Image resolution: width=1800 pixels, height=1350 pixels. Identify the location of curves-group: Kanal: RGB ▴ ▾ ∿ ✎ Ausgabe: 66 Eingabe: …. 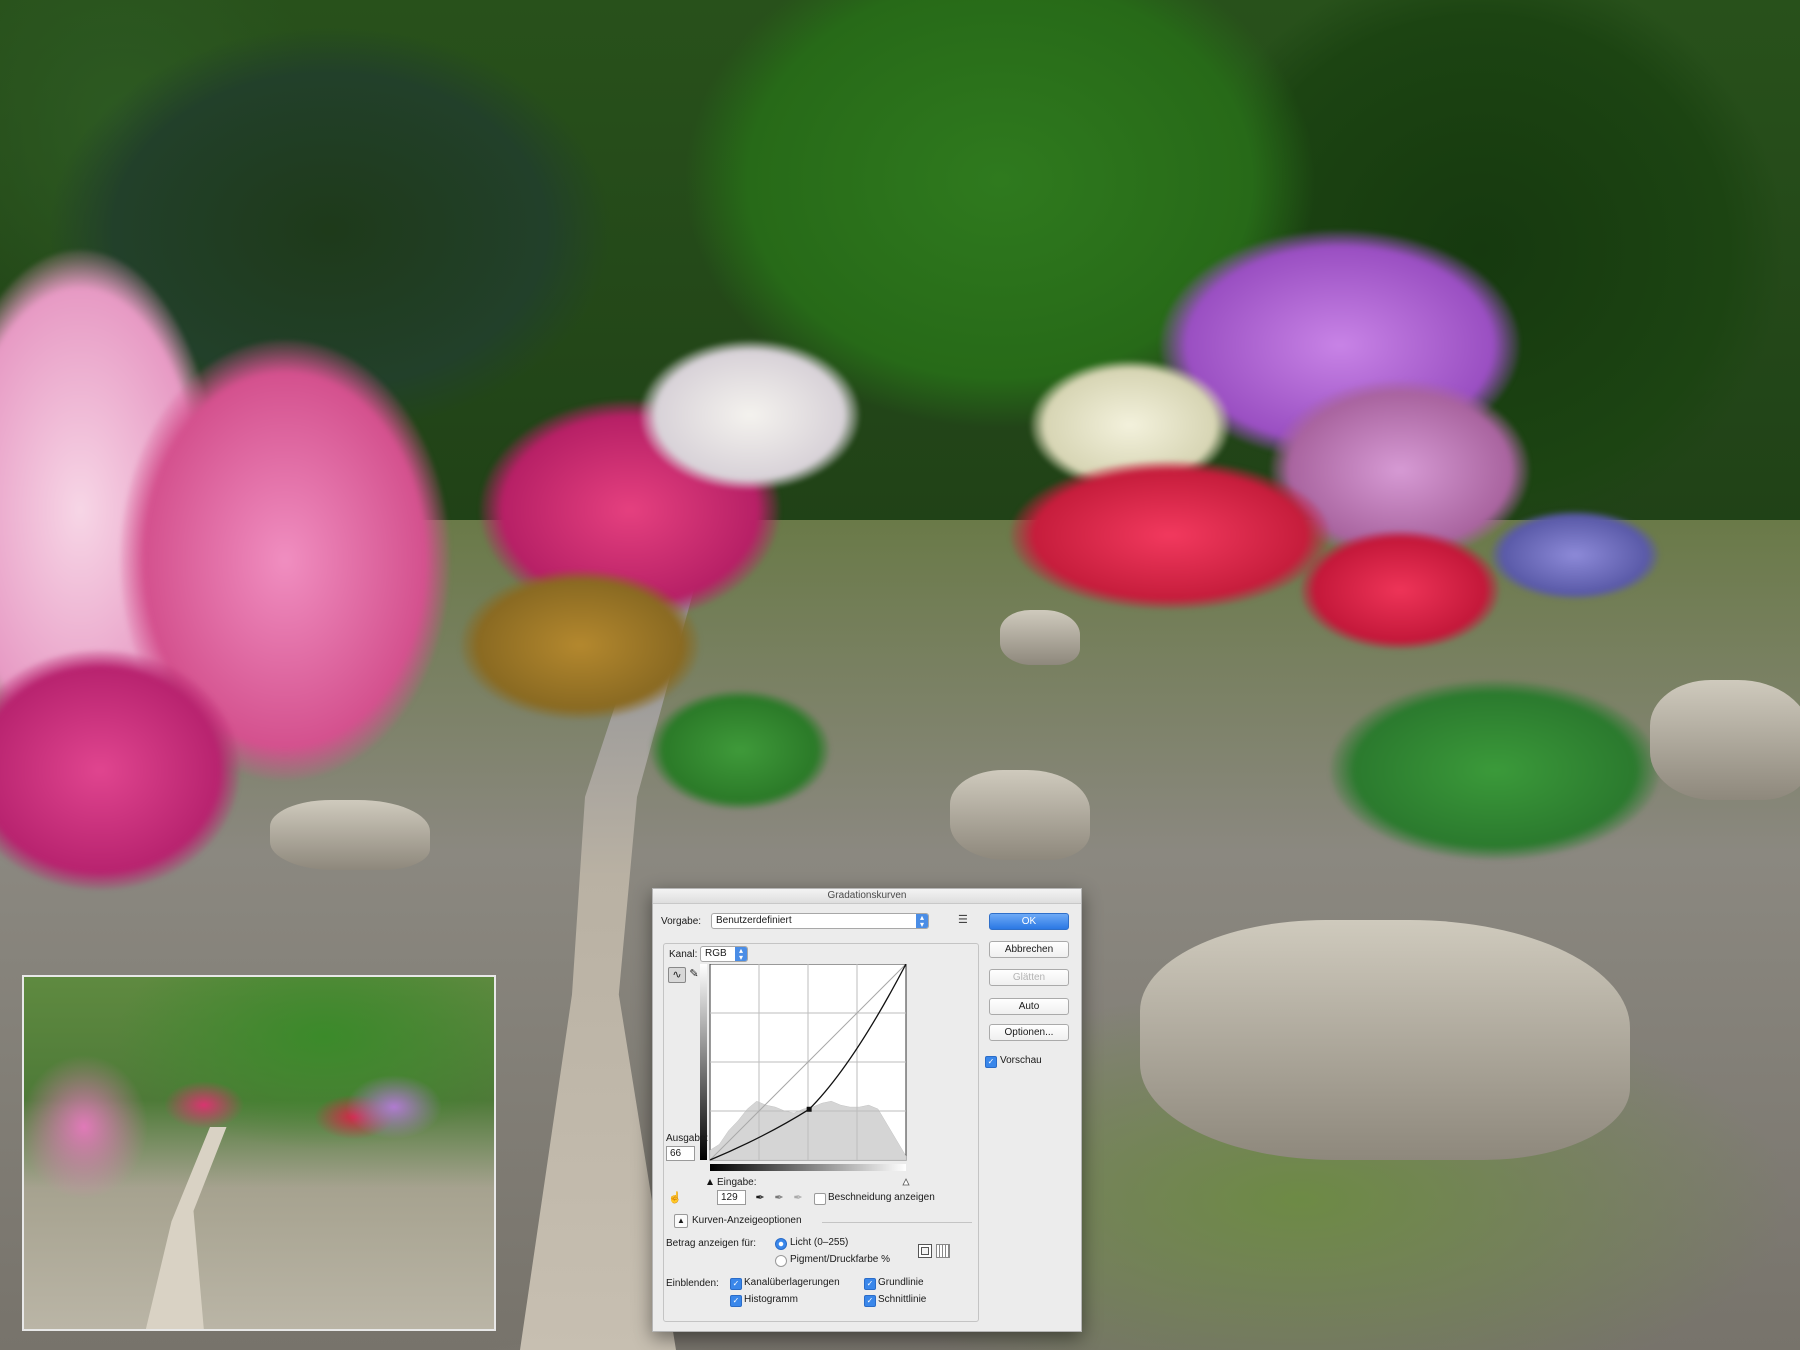
(821, 1132).